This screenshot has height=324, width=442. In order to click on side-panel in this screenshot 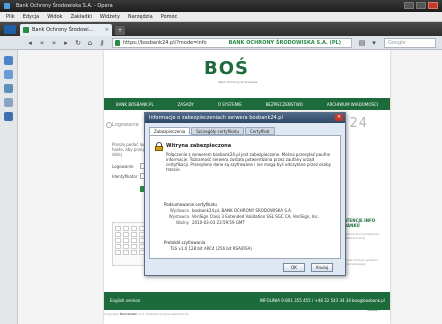, I will do `click(9, 187)`.